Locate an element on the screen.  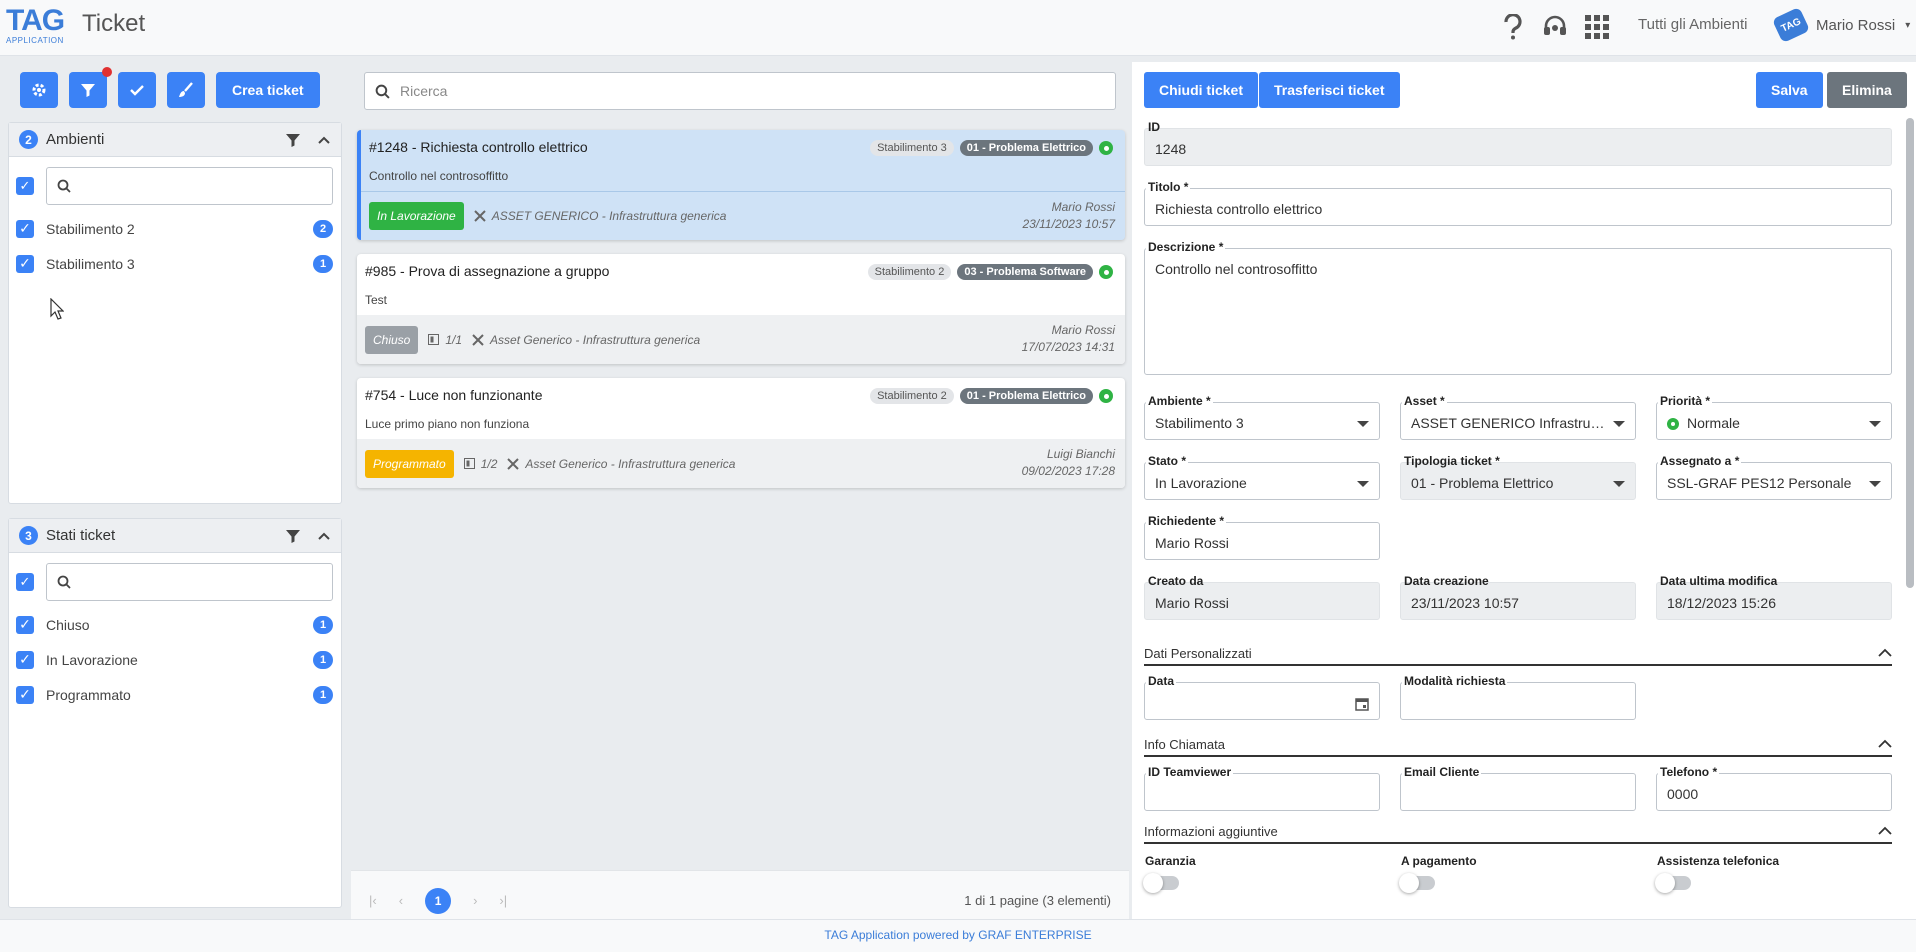
environments-select-all-checkbox: ✓ is located at coordinates (25, 186).